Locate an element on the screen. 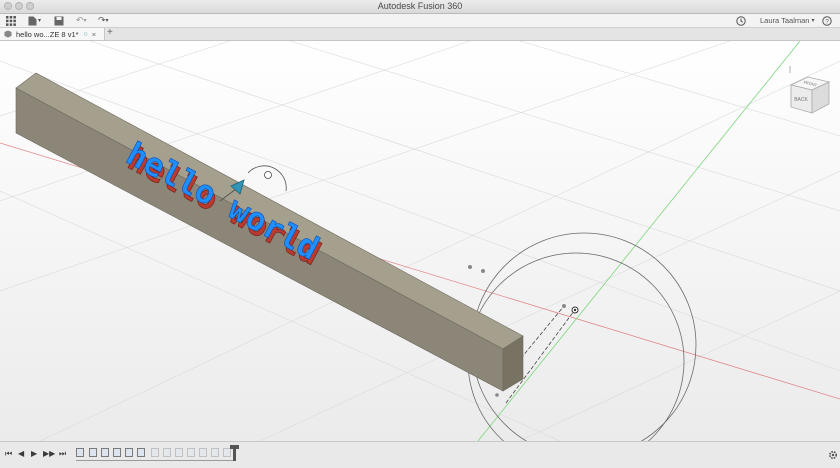 This screenshot has height=468, width=840. title-bar: Autodesk Fusion 360 is located at coordinates (420, 7).